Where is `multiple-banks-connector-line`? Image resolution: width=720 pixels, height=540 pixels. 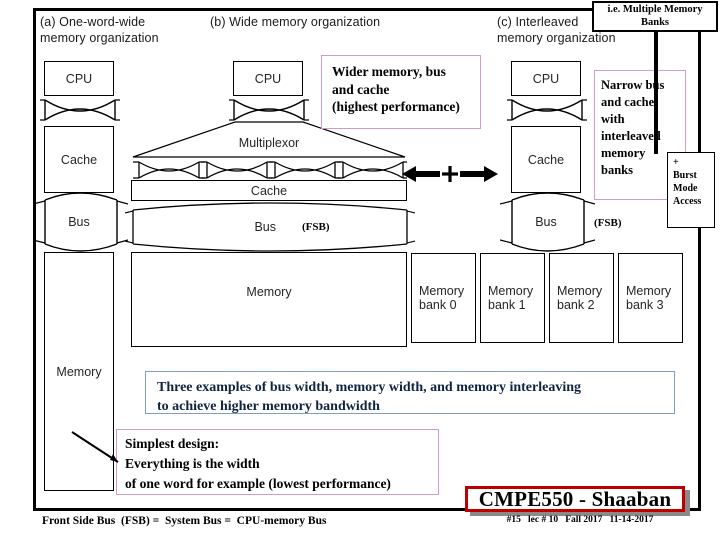 multiple-banks-connector-line is located at coordinates (656, 93).